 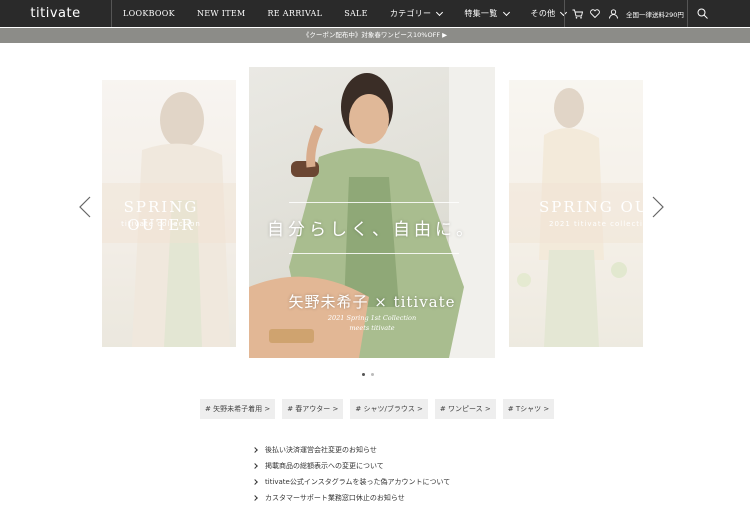 I want to click on slide-subtitle: 2021 Spring 1st Collection, so click(x=372, y=318).